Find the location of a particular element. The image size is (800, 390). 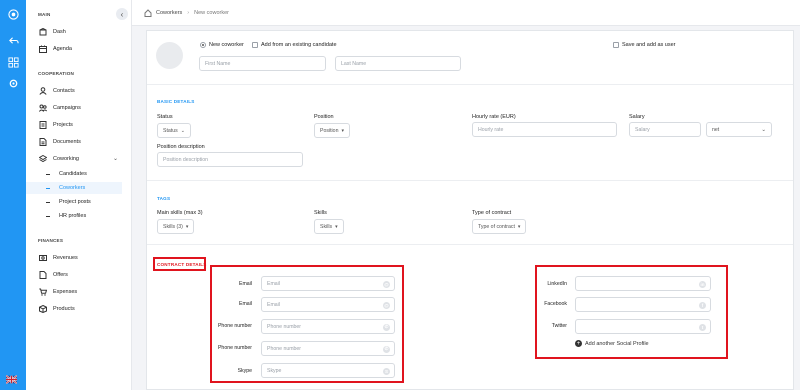

contact-row-label: Phone number is located at coordinates (234, 326).